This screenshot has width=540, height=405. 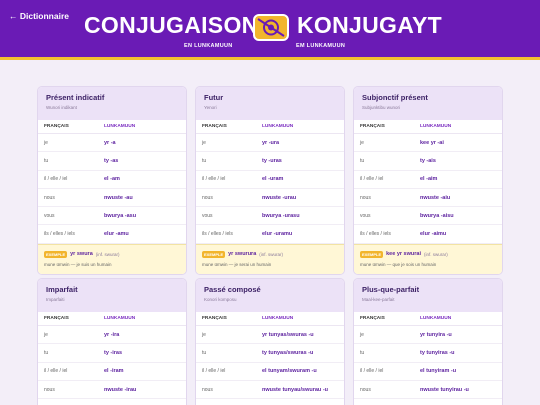 I want to click on form-cell: nwuste -aiu, so click(x=435, y=197).